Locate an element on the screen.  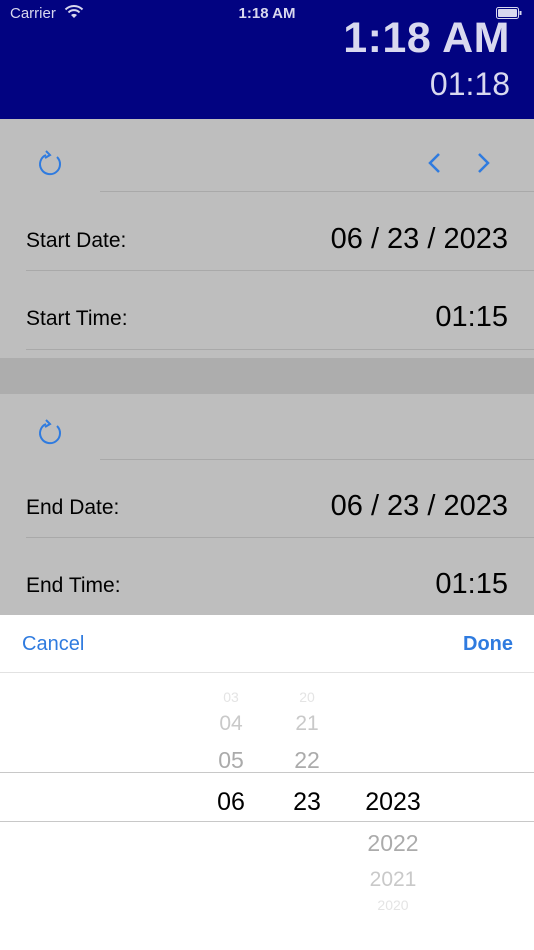
wheel-item-selected: 2023 is located at coordinates (393, 802).